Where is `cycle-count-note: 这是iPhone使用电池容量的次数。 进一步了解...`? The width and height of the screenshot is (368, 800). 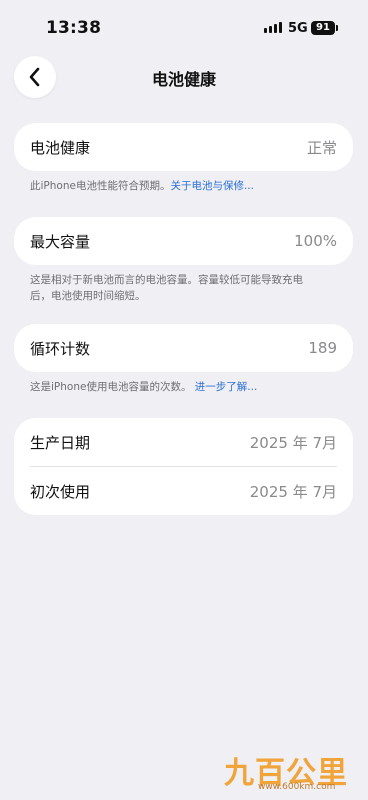
cycle-count-note: 这是iPhone使用电池容量的次数。 进一步了解... is located at coordinates (180, 387).